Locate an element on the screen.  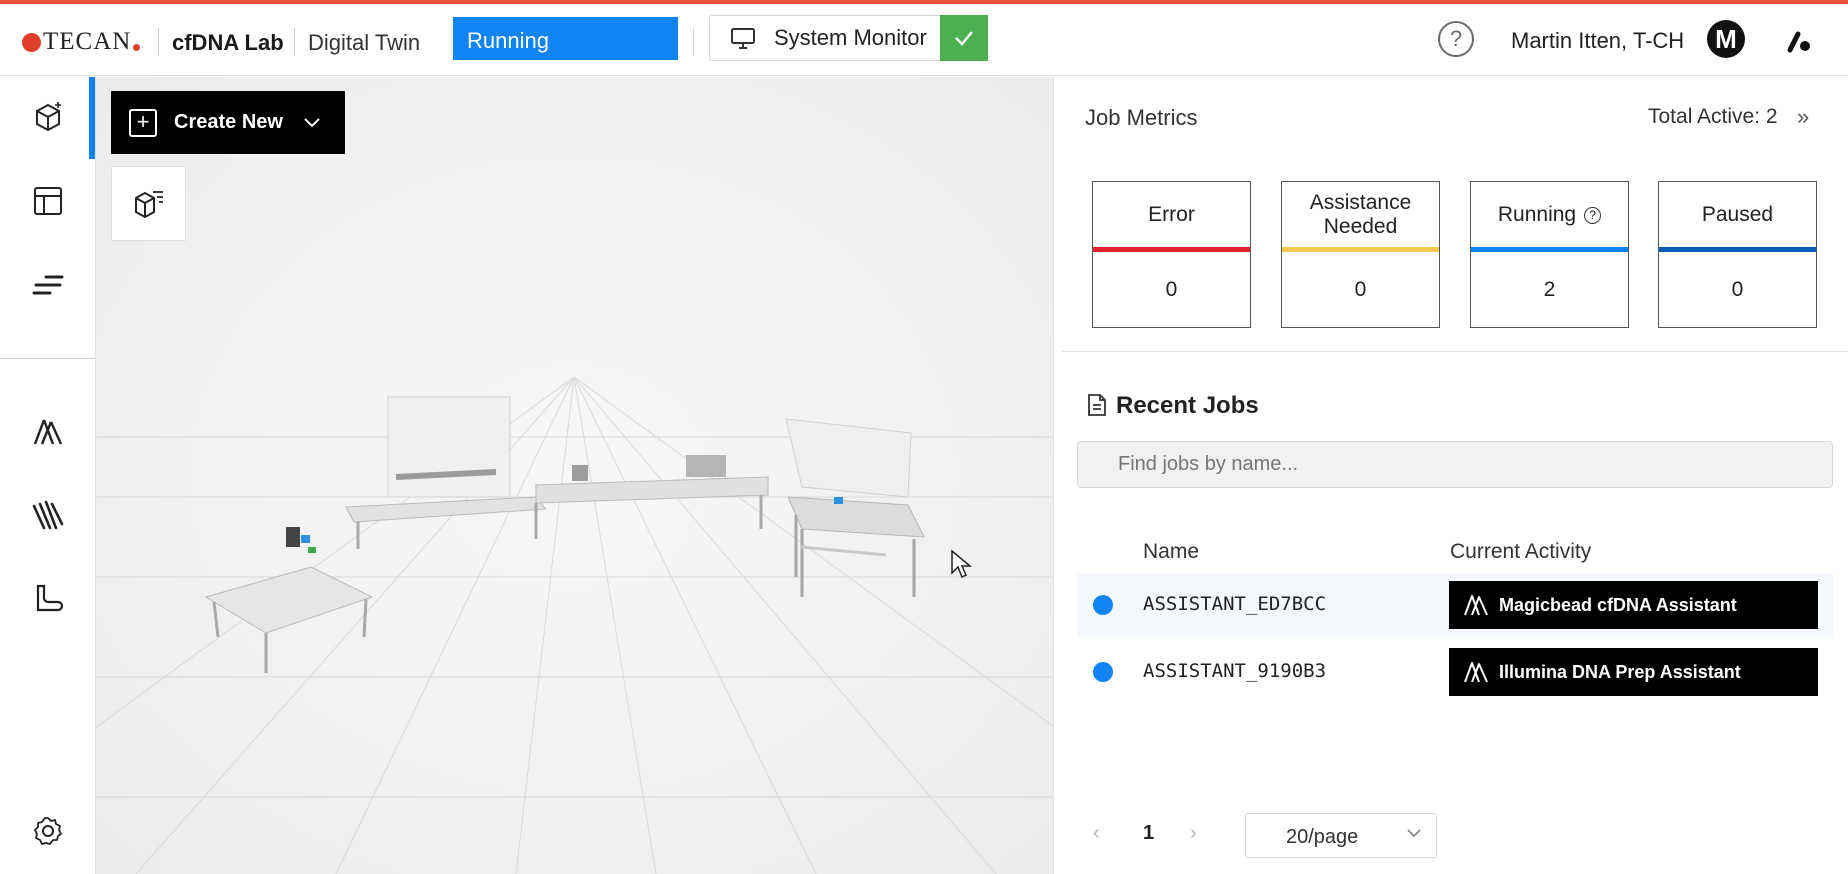
info-icon: ? is located at coordinates (1593, 215).